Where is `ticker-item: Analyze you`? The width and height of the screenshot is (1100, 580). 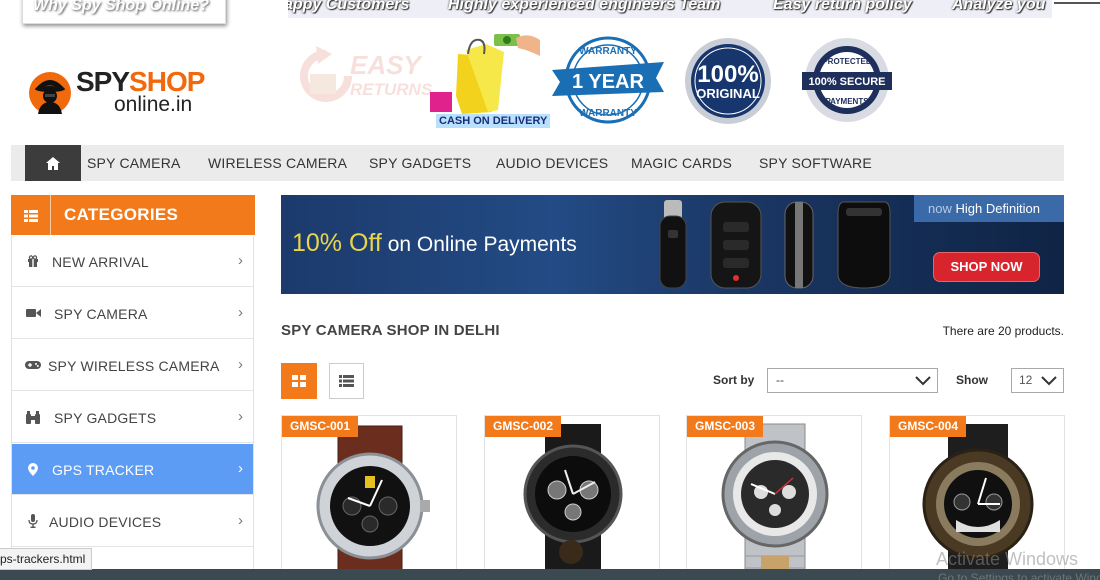
ticker-item: Analyze you is located at coordinates (999, 6).